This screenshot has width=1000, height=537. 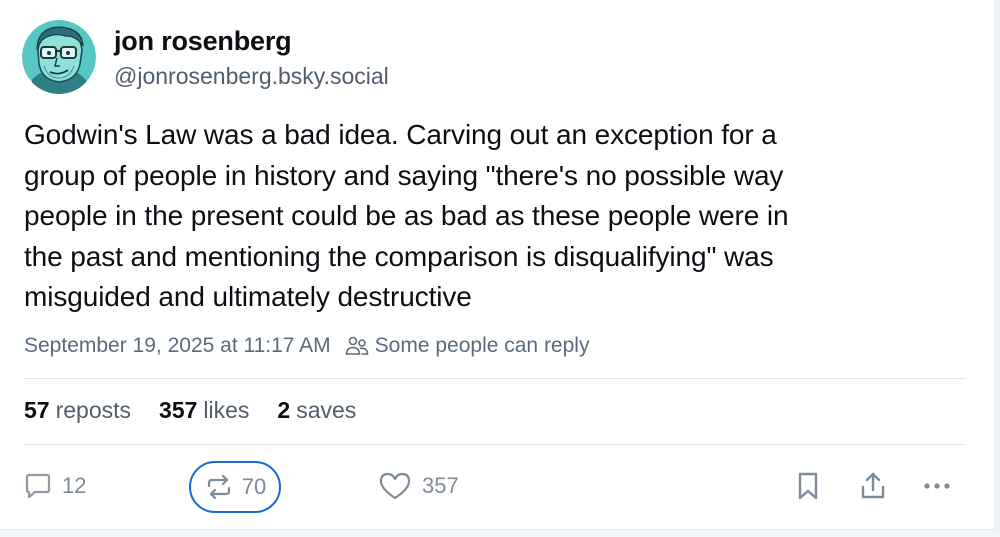 I want to click on like-button: 357, so click(x=418, y=486).